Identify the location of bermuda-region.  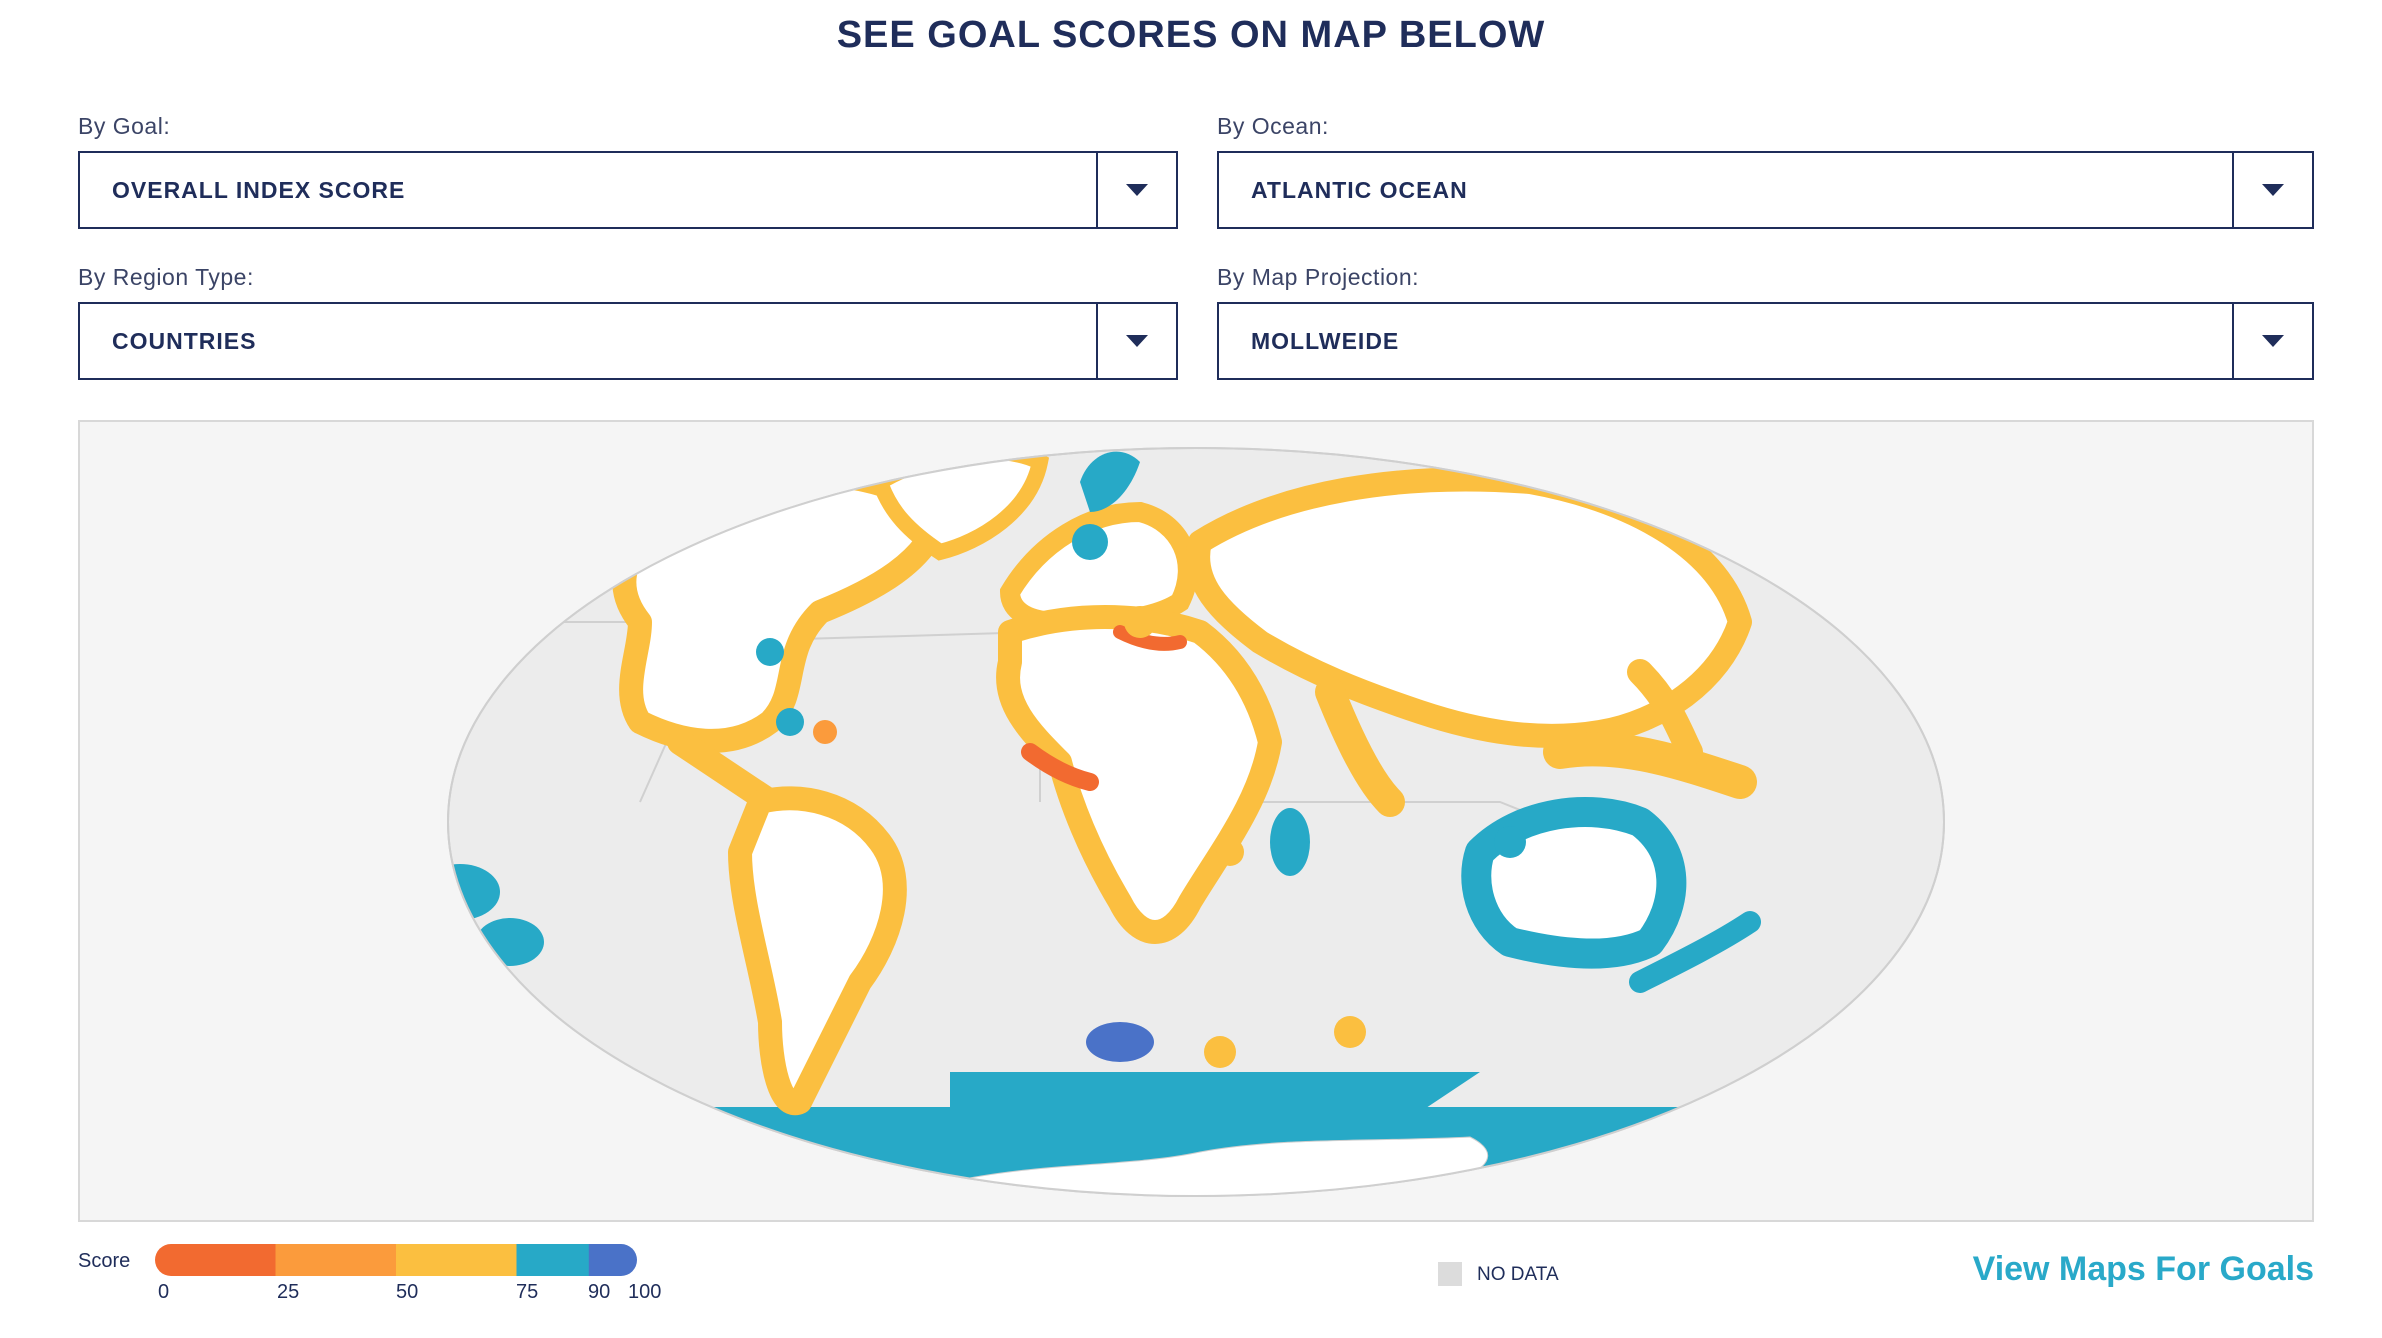
(770, 652).